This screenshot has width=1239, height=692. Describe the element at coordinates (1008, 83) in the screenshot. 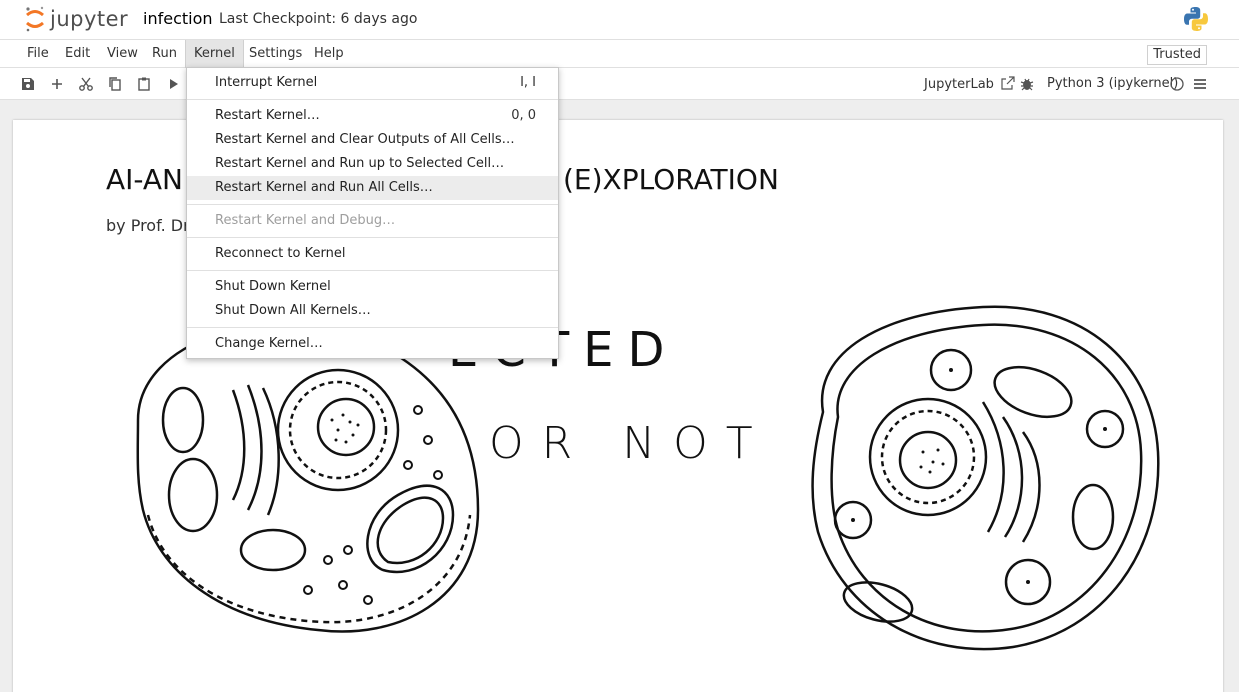

I see `external-link-icon` at that location.